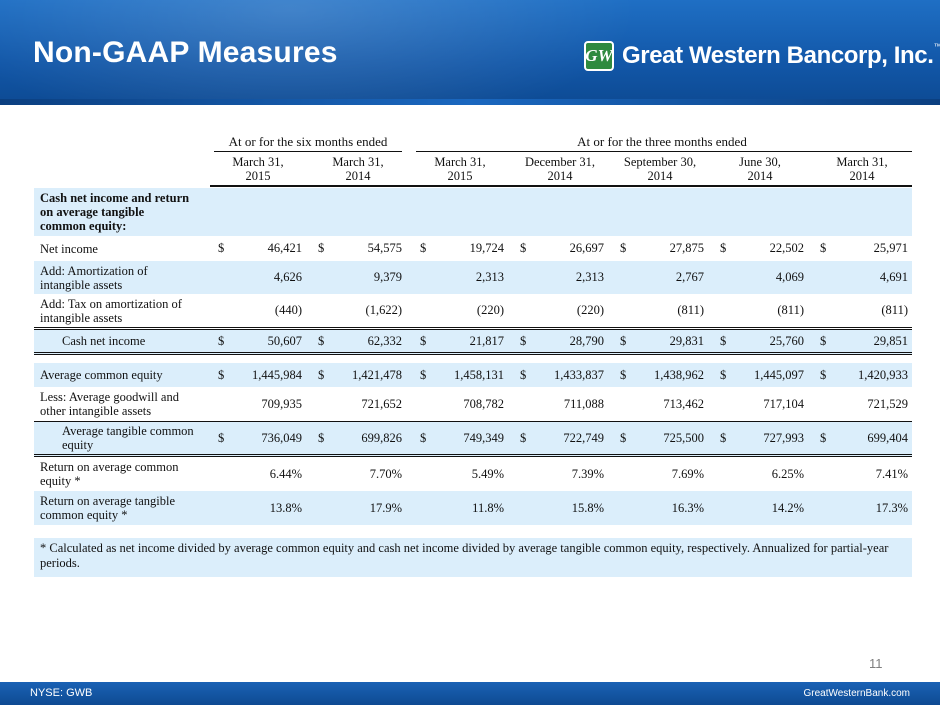  What do you see at coordinates (583, 403) in the screenshot?
I see `cell-value: 711,088` at bounding box center [583, 403].